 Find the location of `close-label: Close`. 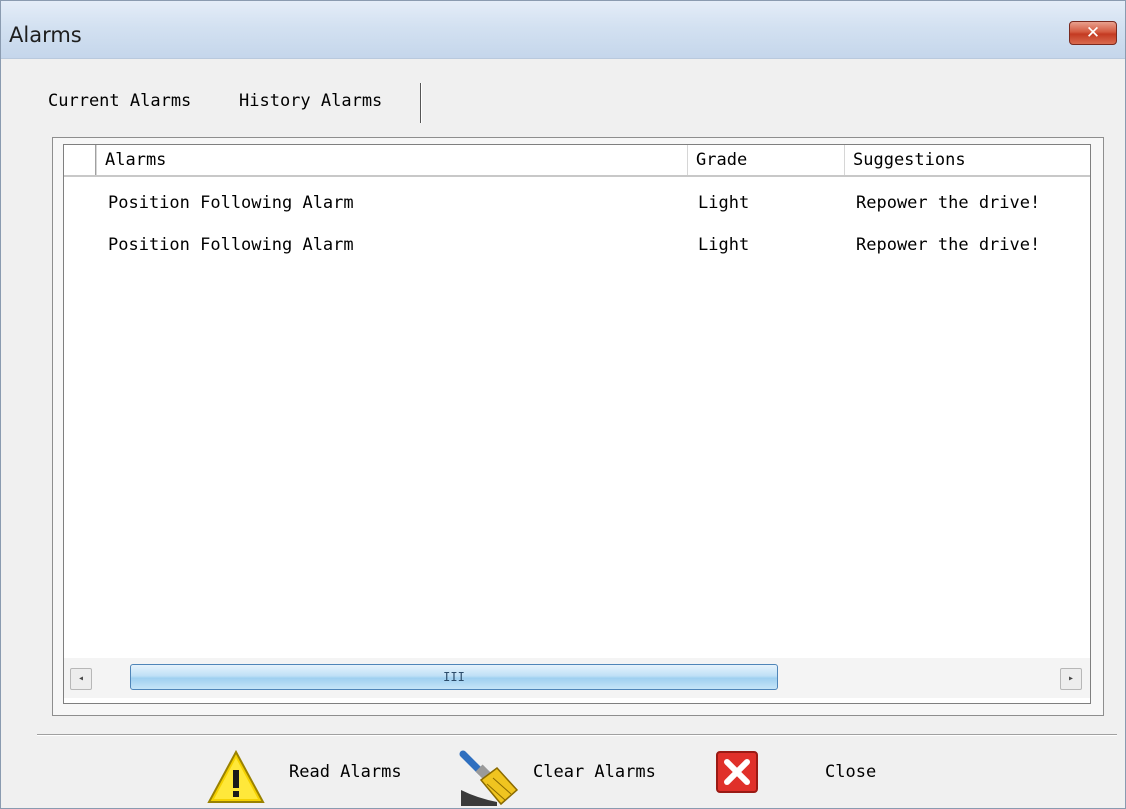

close-label: Close is located at coordinates (851, 772).